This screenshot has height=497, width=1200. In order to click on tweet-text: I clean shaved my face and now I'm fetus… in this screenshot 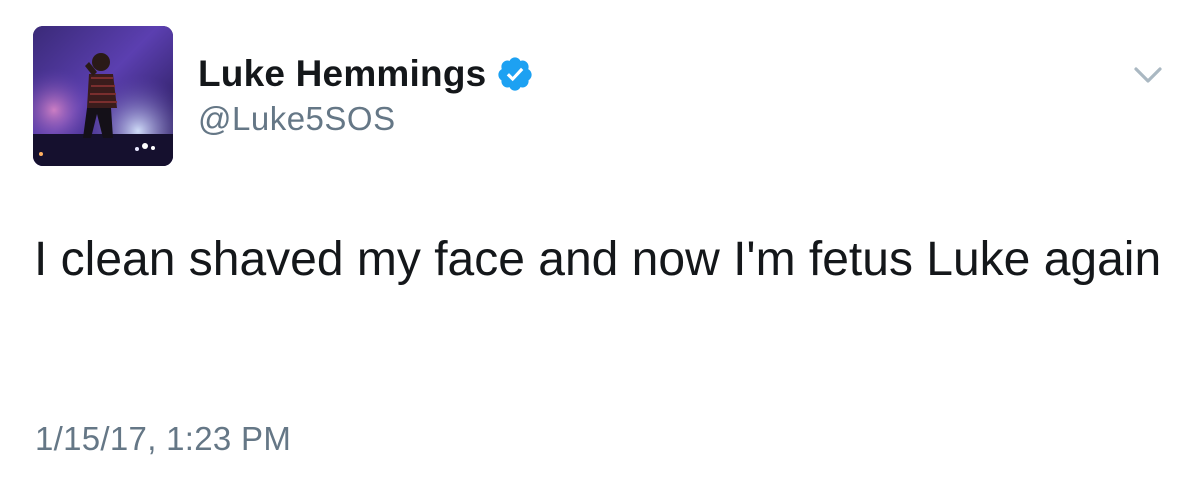, I will do `click(598, 259)`.